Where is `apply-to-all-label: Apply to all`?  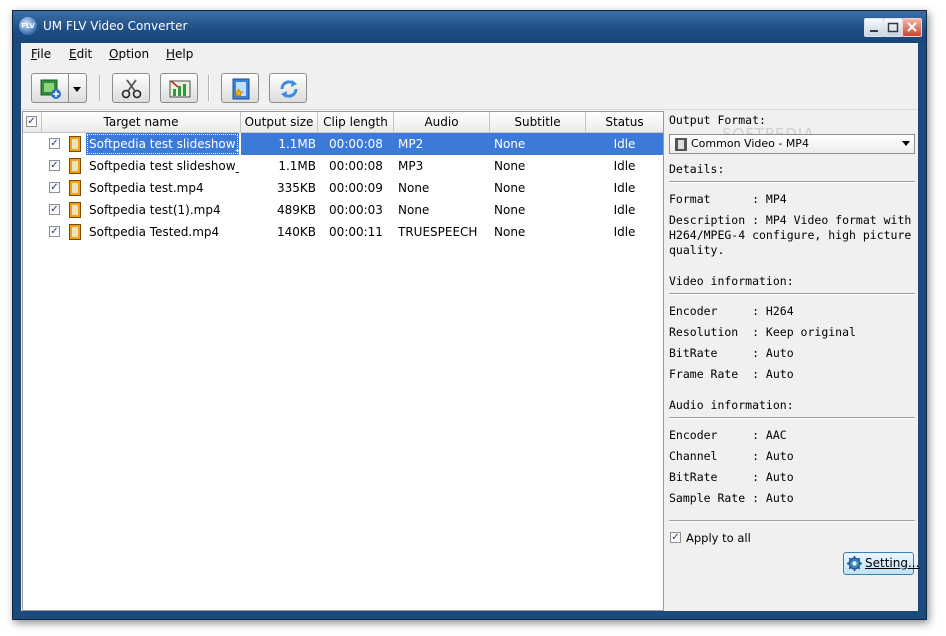
apply-to-all-label: Apply to all is located at coordinates (718, 538).